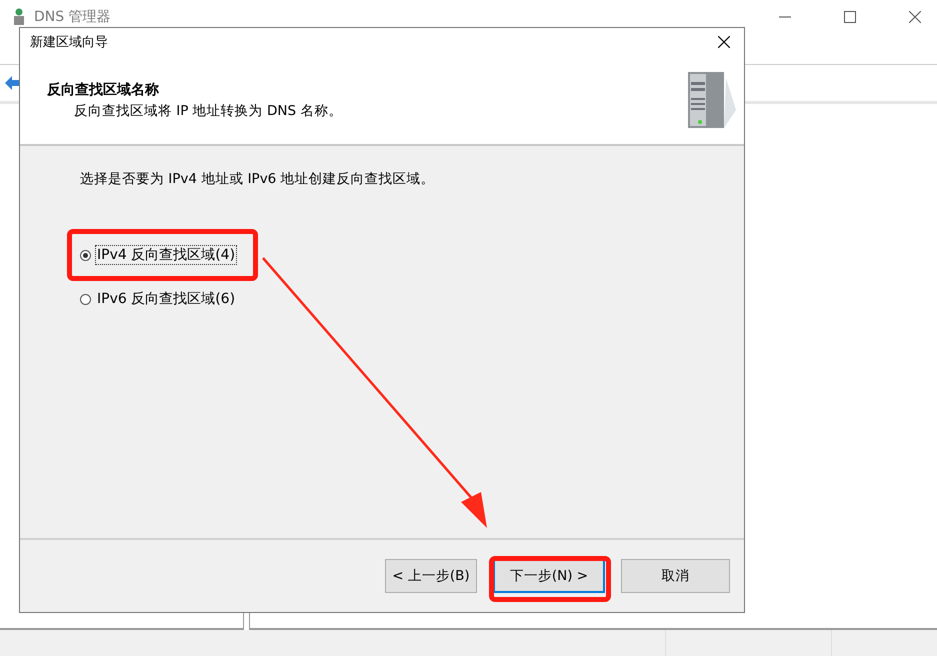  Describe the element at coordinates (207, 111) in the screenshot. I see `header-subtitle: 反向查找区域将 IP 地址转换为 DNS 名称。` at that location.